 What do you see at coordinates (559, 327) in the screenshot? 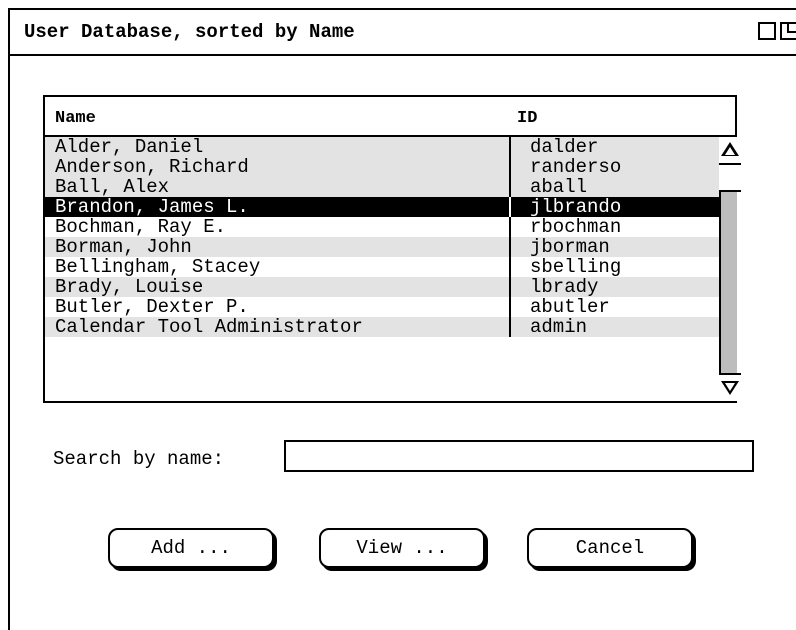
I see `user-id-cell: admin` at bounding box center [559, 327].